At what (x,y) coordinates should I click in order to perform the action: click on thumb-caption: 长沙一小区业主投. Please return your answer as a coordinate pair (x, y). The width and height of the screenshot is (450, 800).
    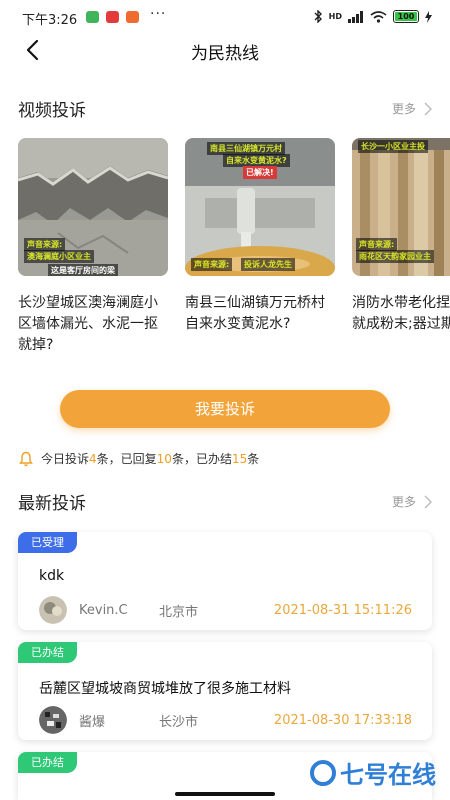
    Looking at the image, I should click on (393, 146).